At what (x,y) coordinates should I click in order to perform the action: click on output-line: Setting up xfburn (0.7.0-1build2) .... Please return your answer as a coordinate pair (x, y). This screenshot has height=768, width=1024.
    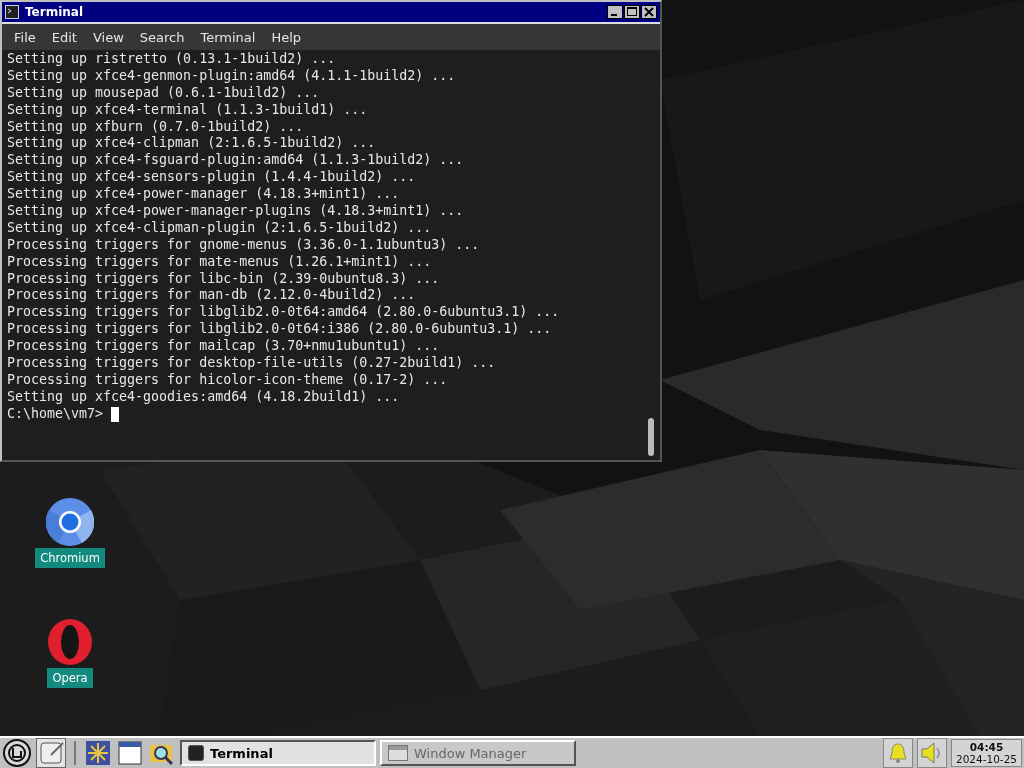
    Looking at the image, I should click on (156, 127).